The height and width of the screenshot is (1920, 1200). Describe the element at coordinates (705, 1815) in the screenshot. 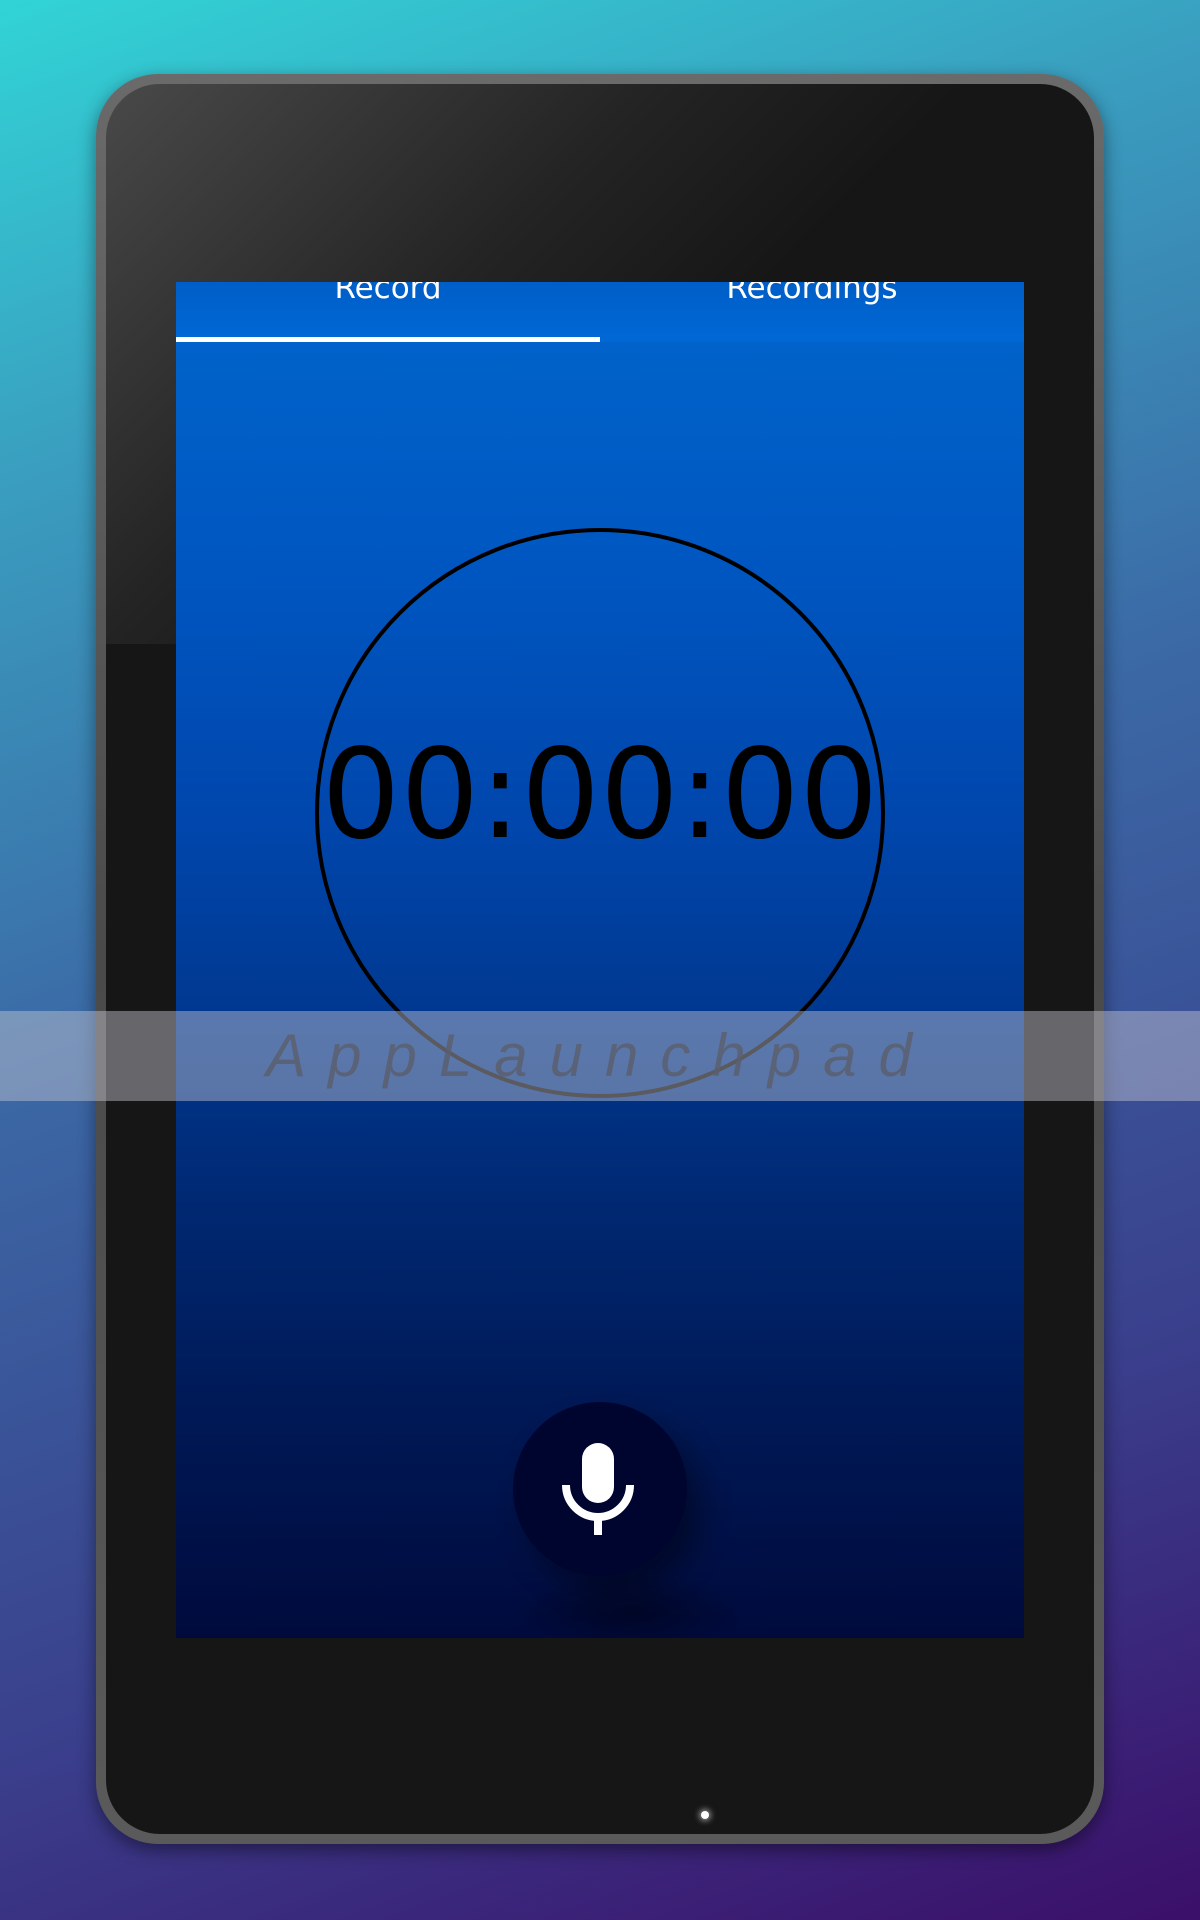

I see `notification-led` at that location.